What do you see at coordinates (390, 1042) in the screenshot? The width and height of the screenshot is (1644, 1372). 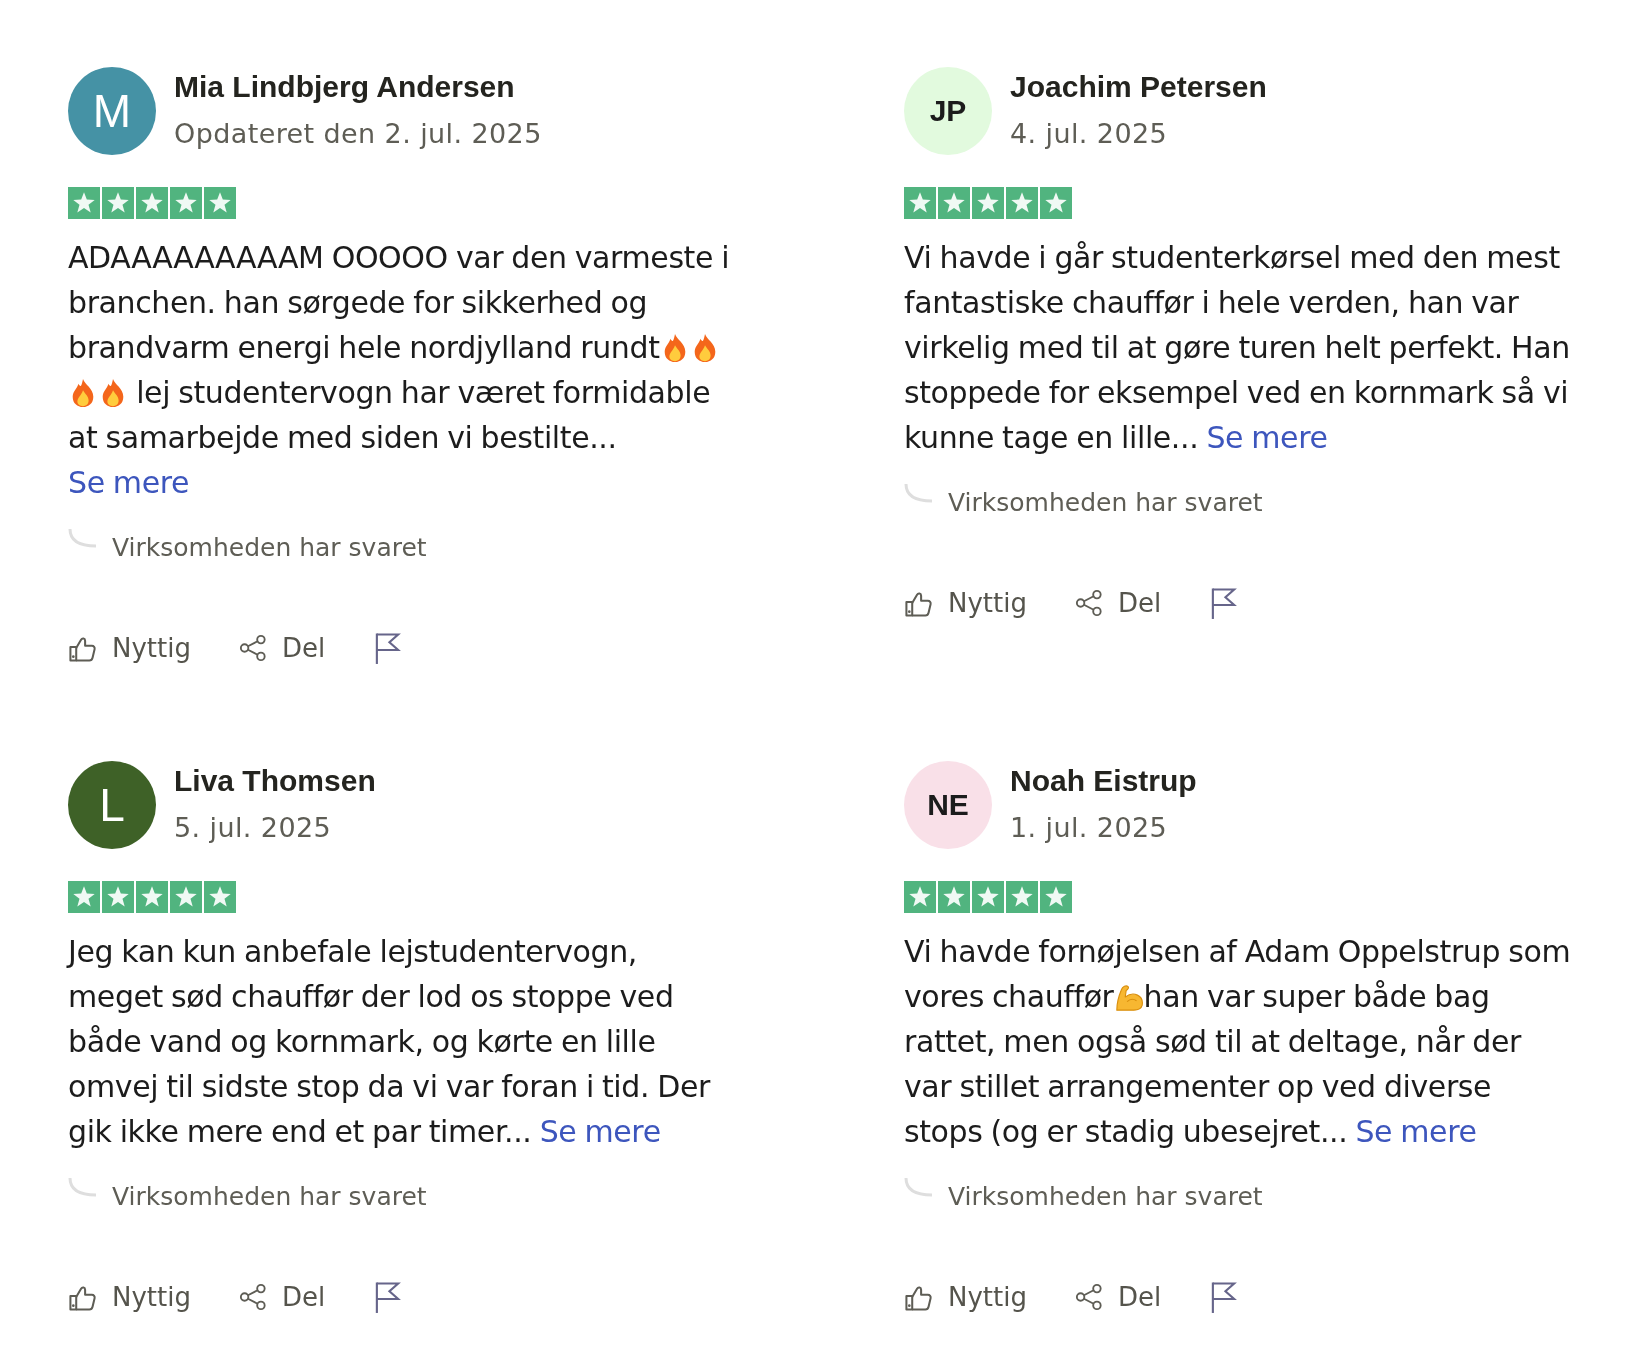 I see `review-text: Jeg kan kun anbefale lejstudentervogn, meget sød chauffør der lod os stoppe ved både vand og kornmark, og kørte en lille omvej til sidste stop da vi var foran i tid. Der gik ikke mere end et par timer... Se mere` at bounding box center [390, 1042].